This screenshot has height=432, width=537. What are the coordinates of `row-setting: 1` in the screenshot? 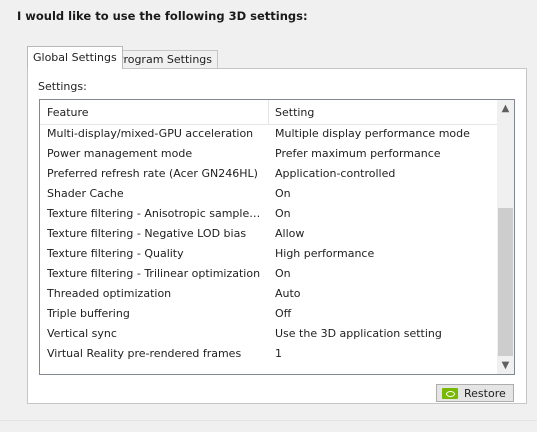 It's located at (278, 354).